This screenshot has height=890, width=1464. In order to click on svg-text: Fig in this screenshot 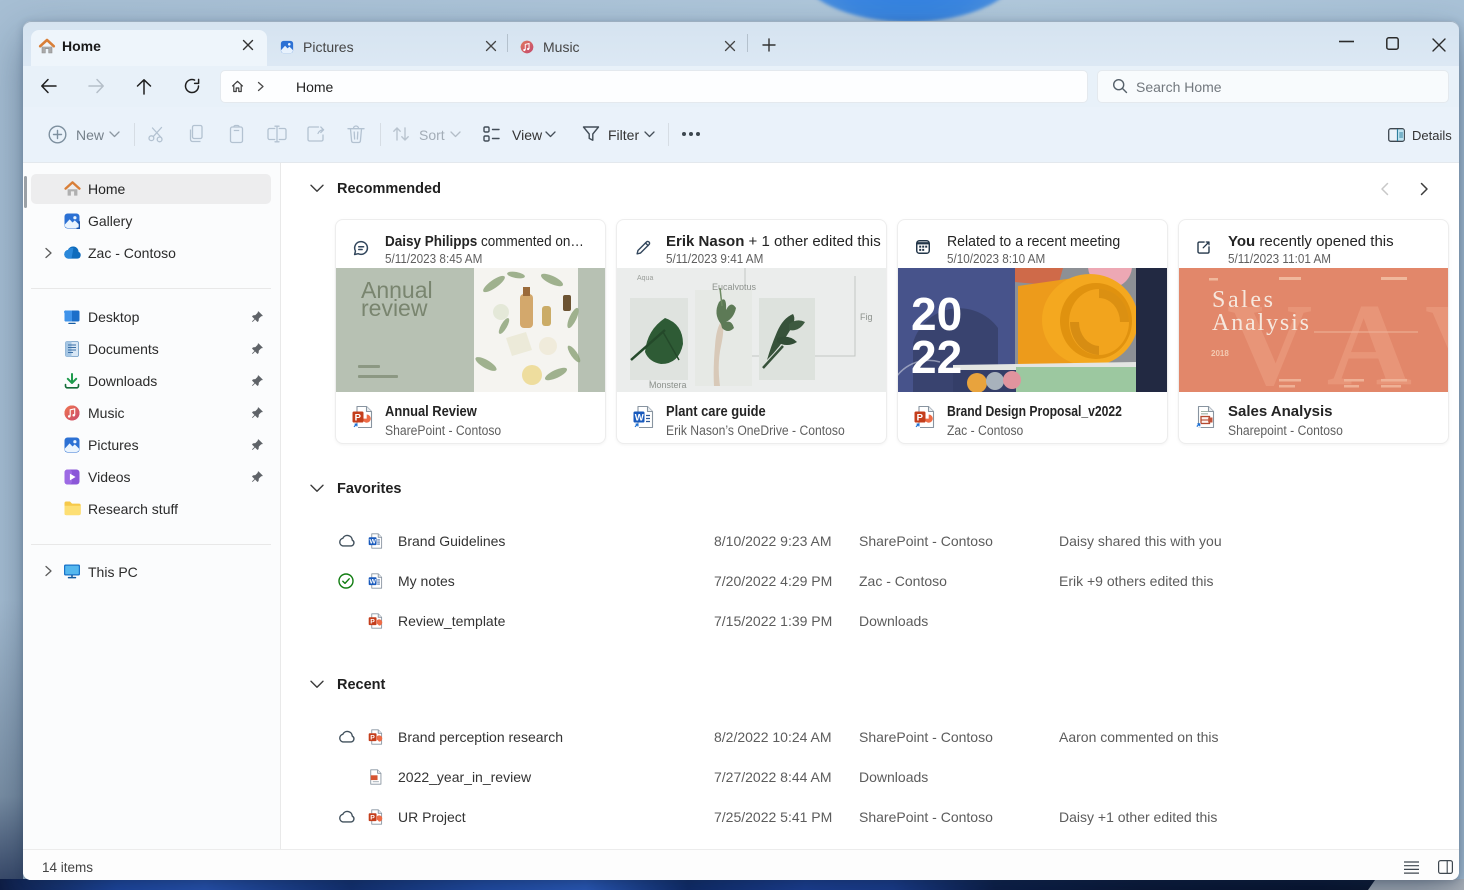, I will do `click(866, 317)`.